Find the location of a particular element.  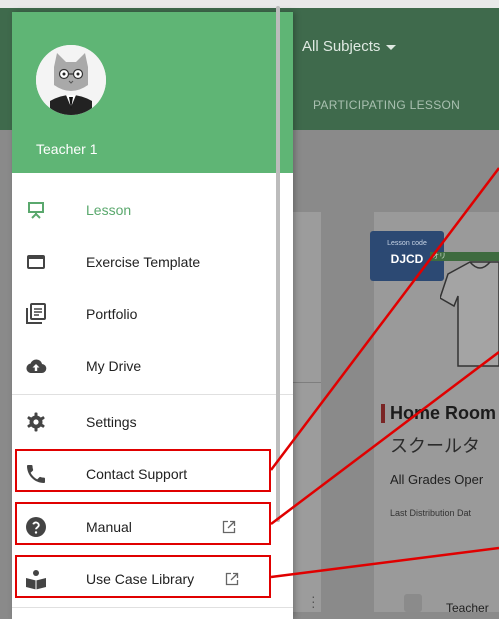

arrow-manual is located at coordinates (384, 438).